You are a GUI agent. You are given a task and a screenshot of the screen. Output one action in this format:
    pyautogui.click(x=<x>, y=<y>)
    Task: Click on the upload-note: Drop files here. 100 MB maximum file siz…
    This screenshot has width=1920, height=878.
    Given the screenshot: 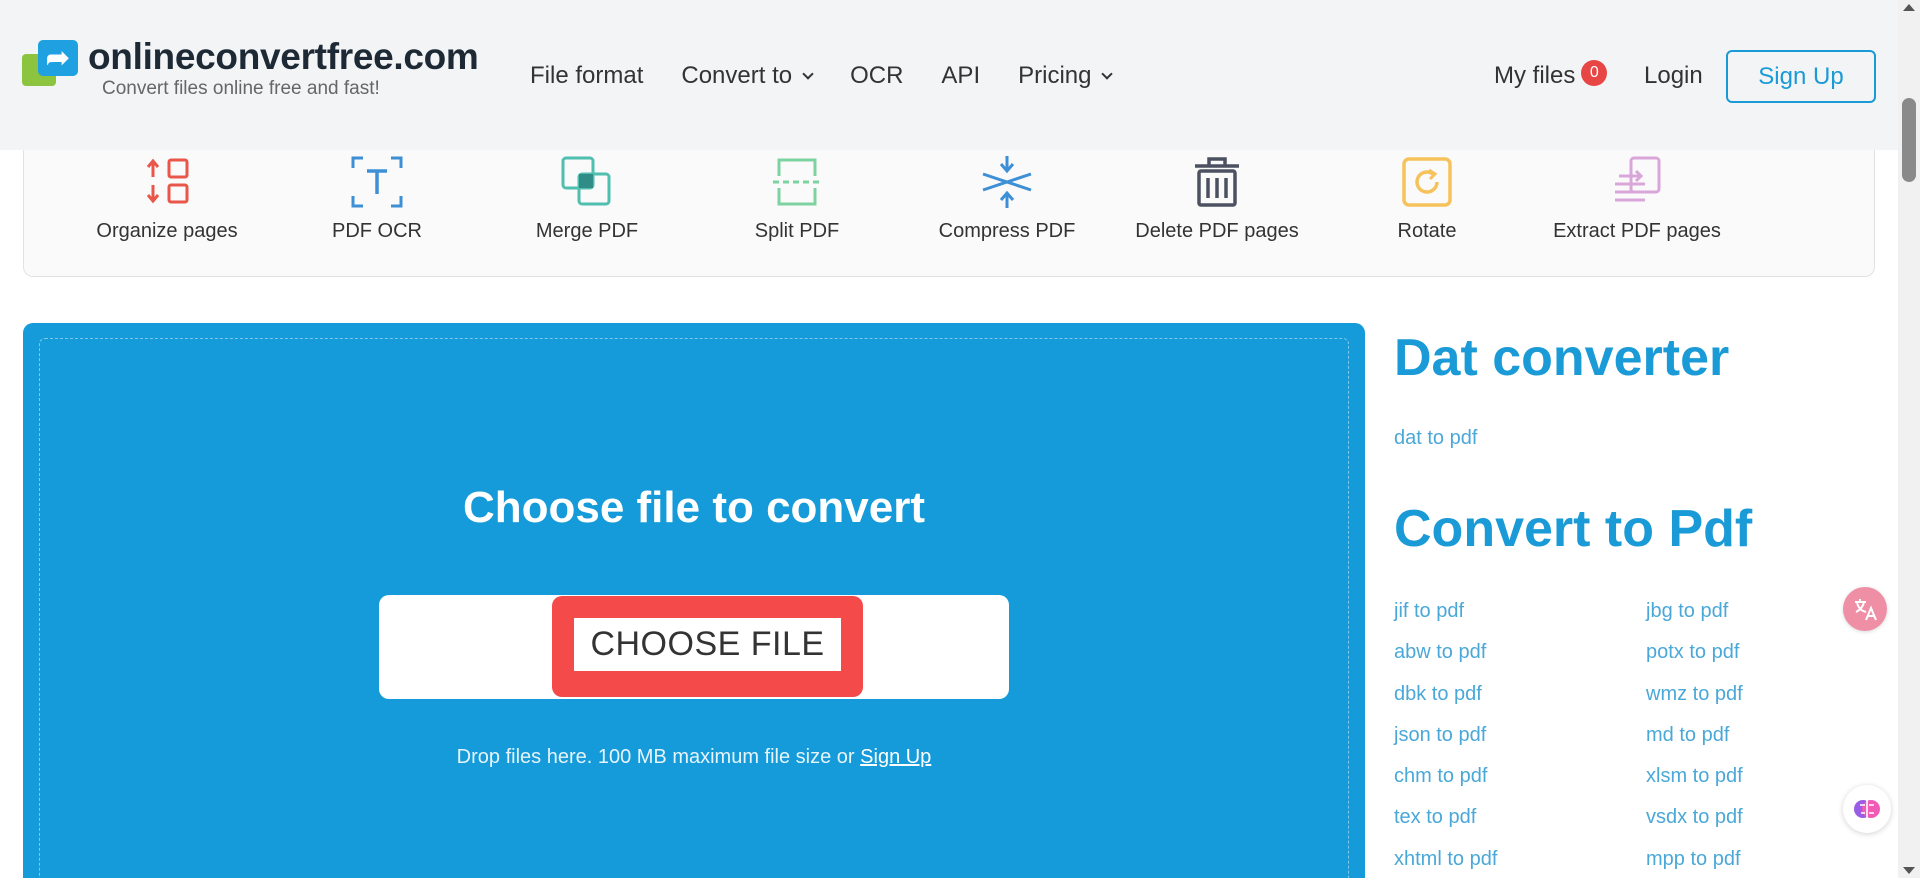 What is the action you would take?
    pyautogui.click(x=694, y=757)
    